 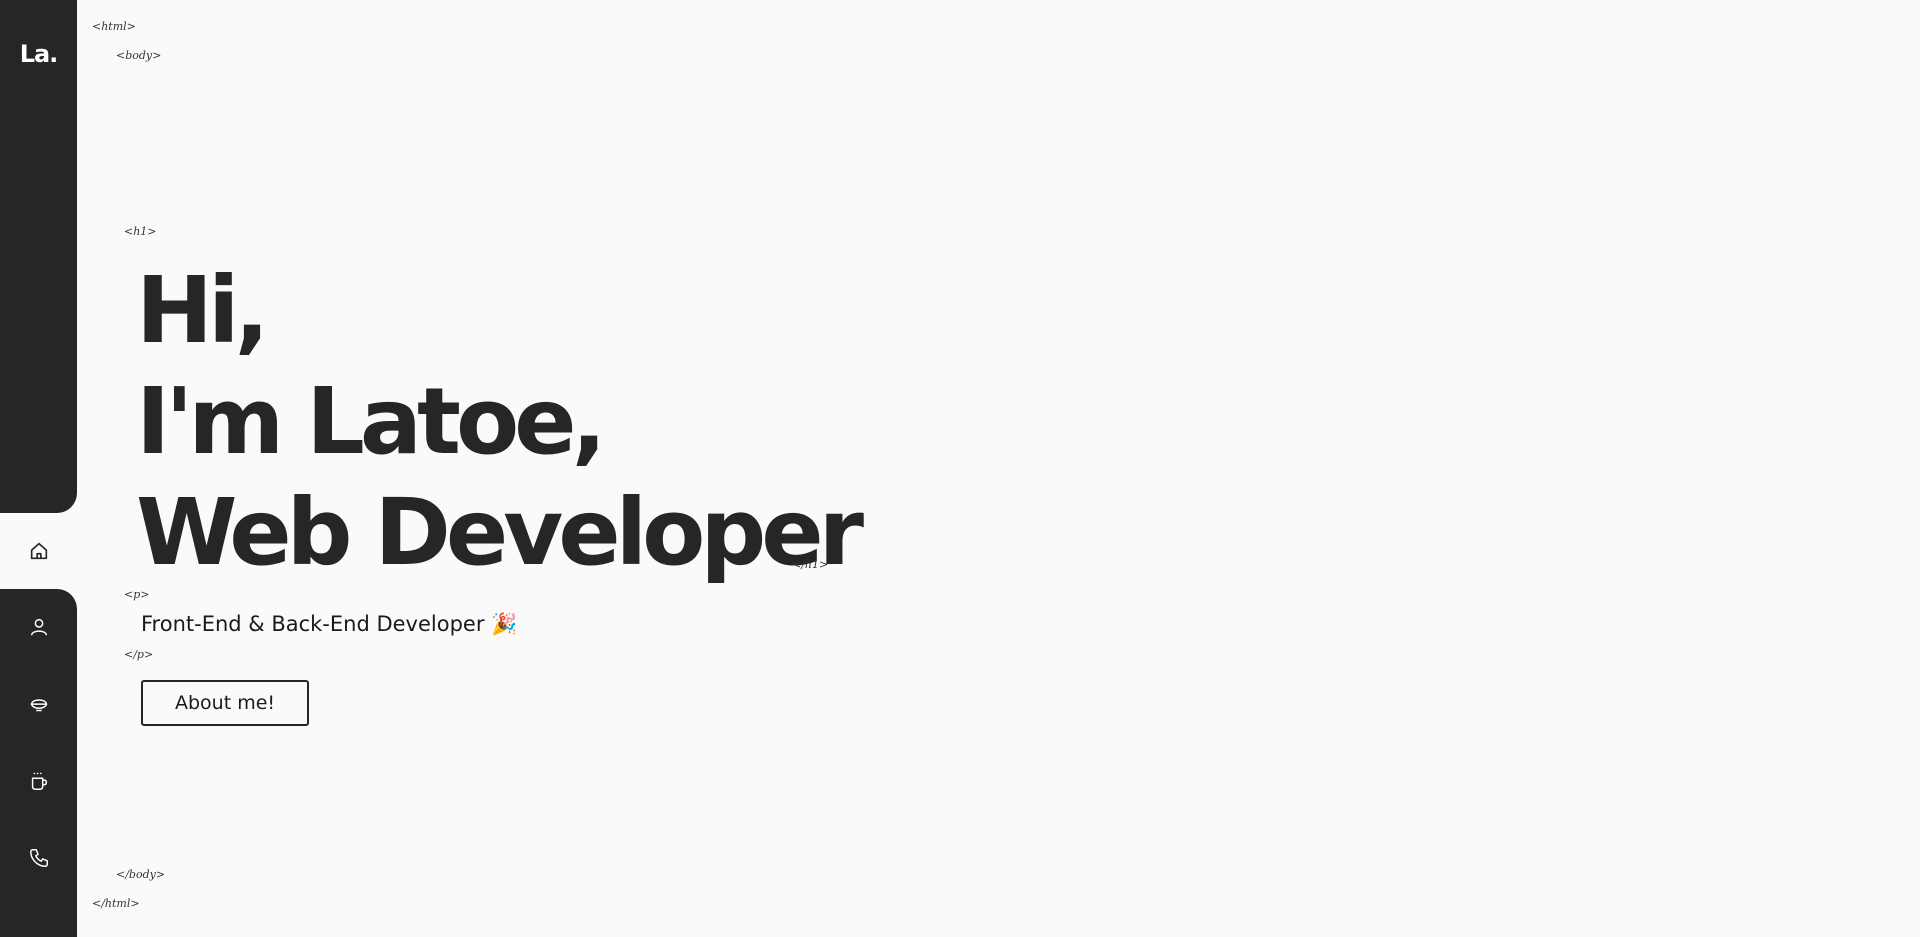 I want to click on h1-open-tag: <h1>, so click(x=140, y=231).